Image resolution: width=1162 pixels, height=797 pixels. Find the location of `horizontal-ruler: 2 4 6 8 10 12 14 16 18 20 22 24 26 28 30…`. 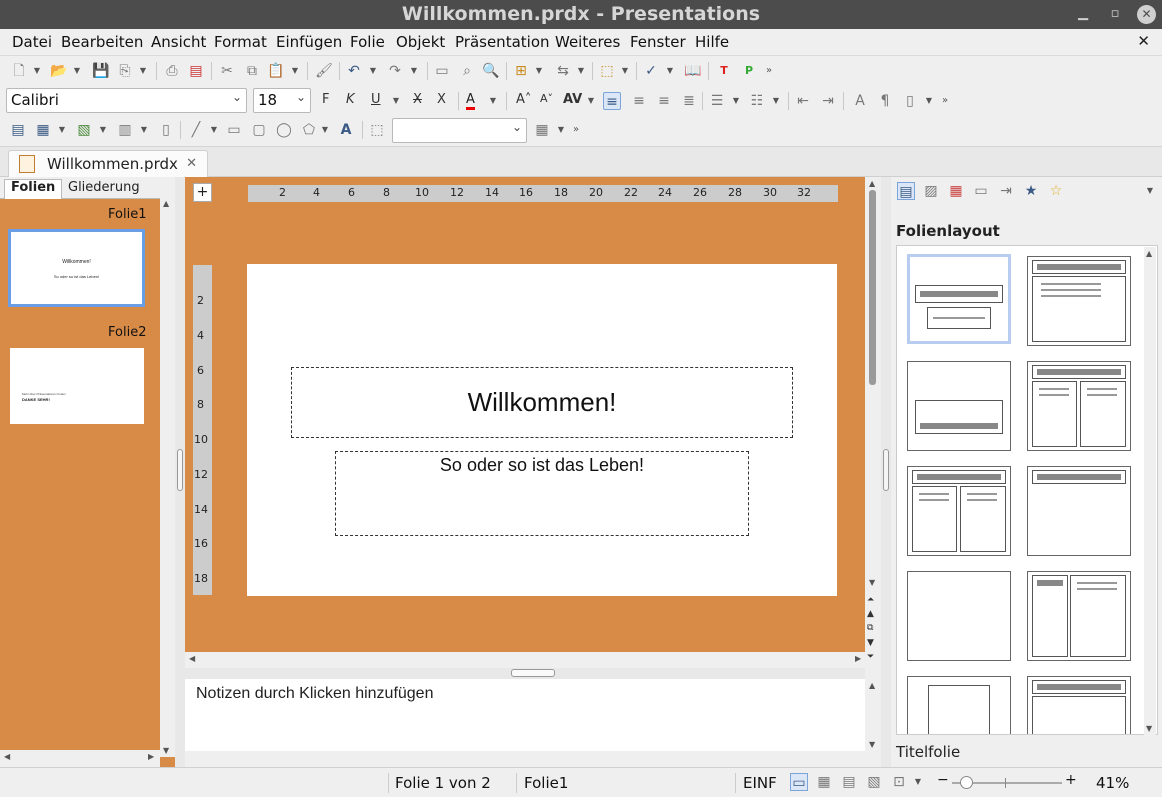

horizontal-ruler: 2 4 6 8 10 12 14 16 18 20 22 24 26 28 30… is located at coordinates (543, 193).